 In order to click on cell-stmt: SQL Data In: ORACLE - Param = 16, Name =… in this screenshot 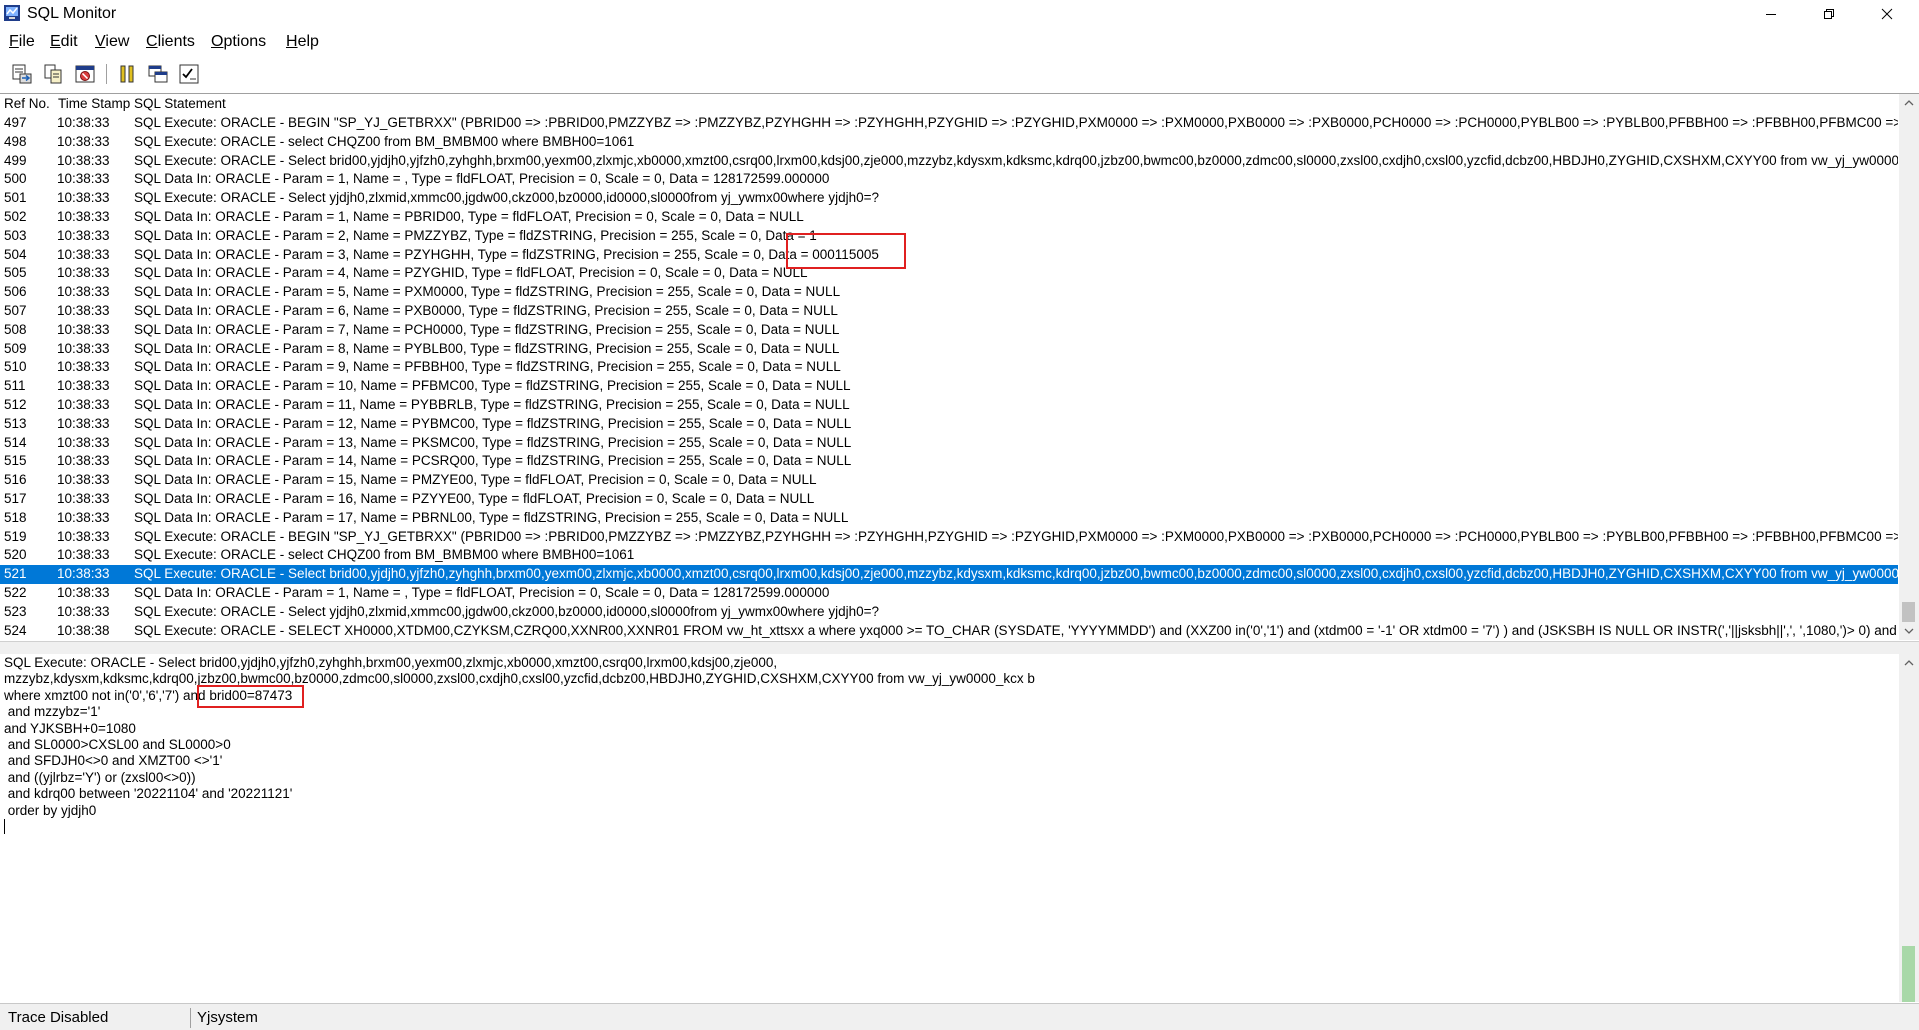, I will do `click(474, 498)`.